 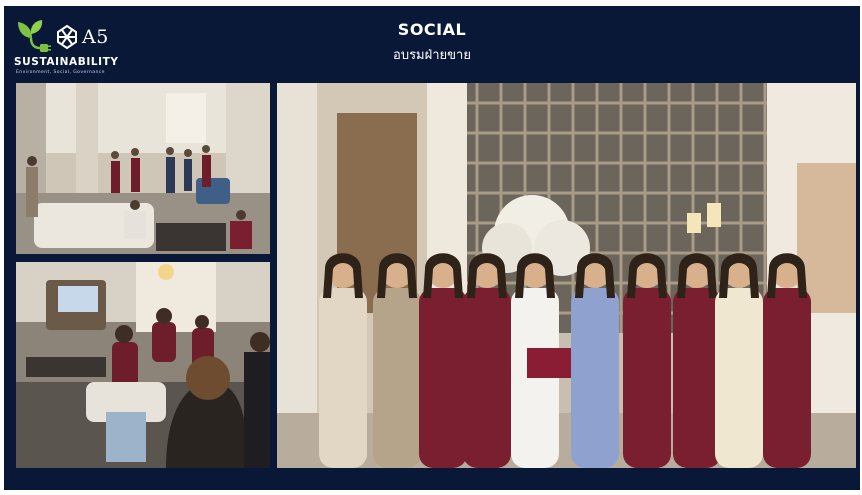 I want to click on page-title: SOCIAL, so click(x=432, y=29).